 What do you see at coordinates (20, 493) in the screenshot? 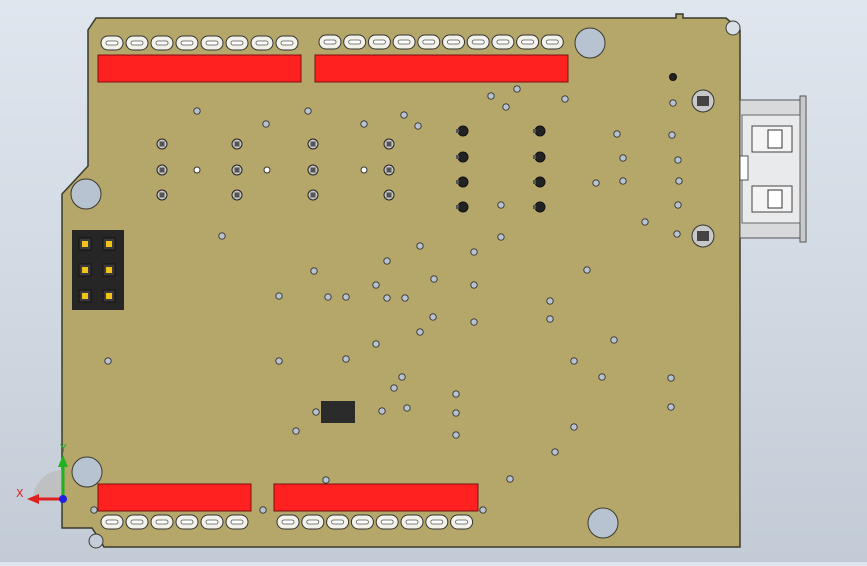
I see `axis-x-label: X` at bounding box center [20, 493].